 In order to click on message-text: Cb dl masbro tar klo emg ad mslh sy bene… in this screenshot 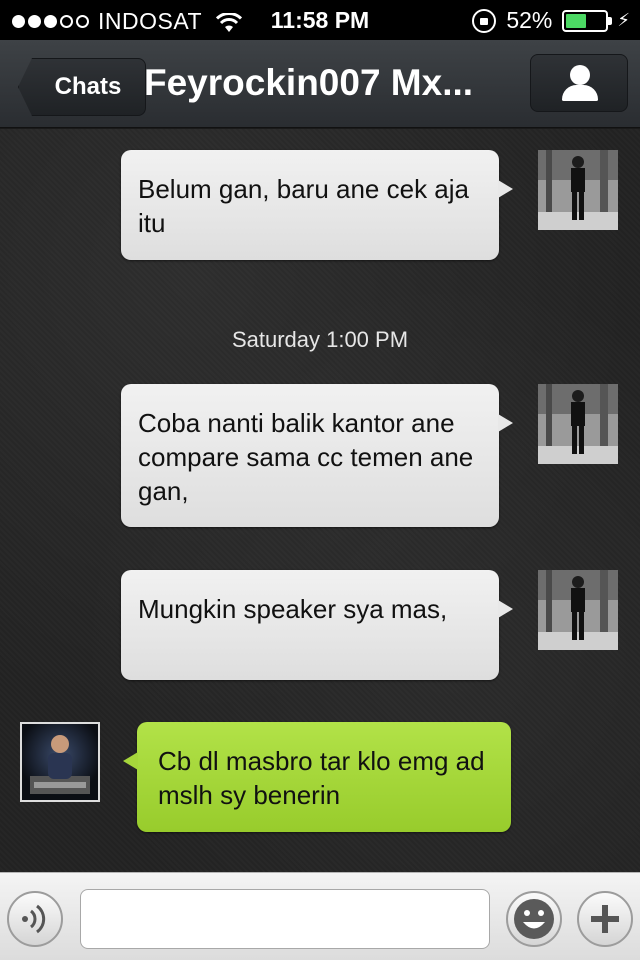, I will do `click(321, 778)`.